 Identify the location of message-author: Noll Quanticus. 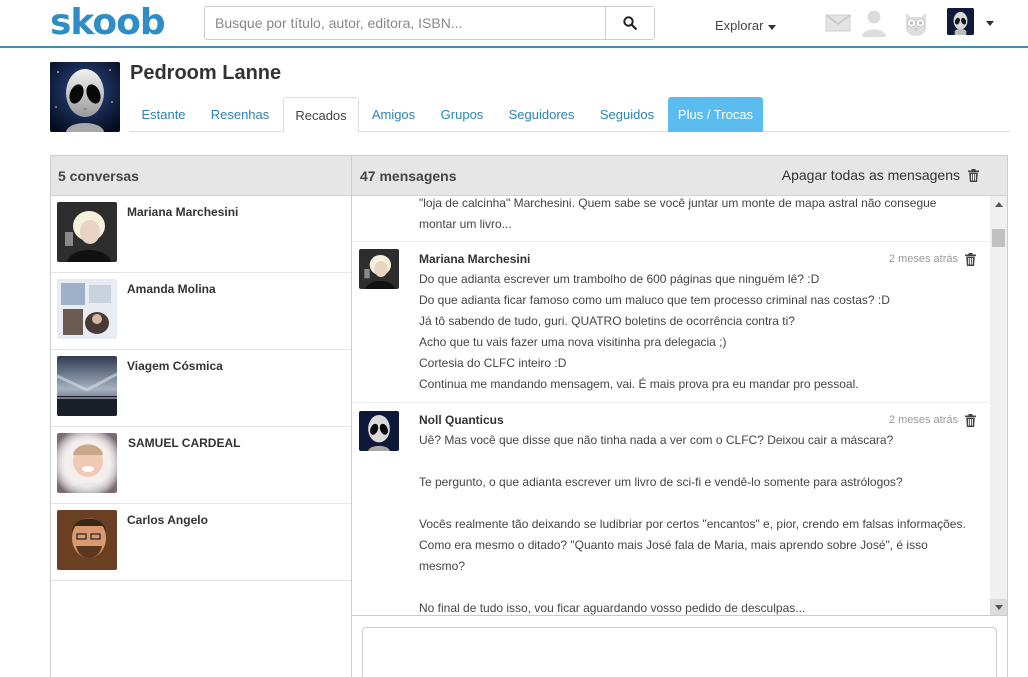
(461, 420).